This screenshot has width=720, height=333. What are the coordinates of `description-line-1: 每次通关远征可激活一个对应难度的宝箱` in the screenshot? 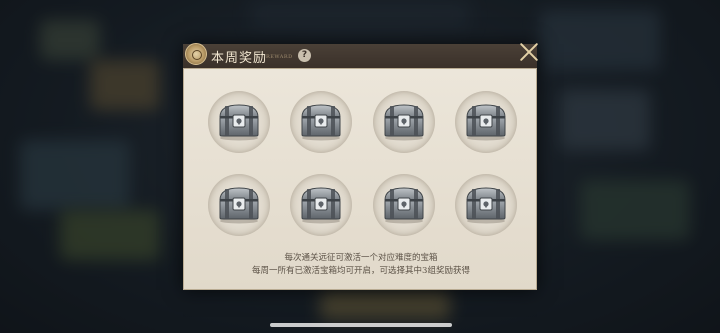 It's located at (361, 258).